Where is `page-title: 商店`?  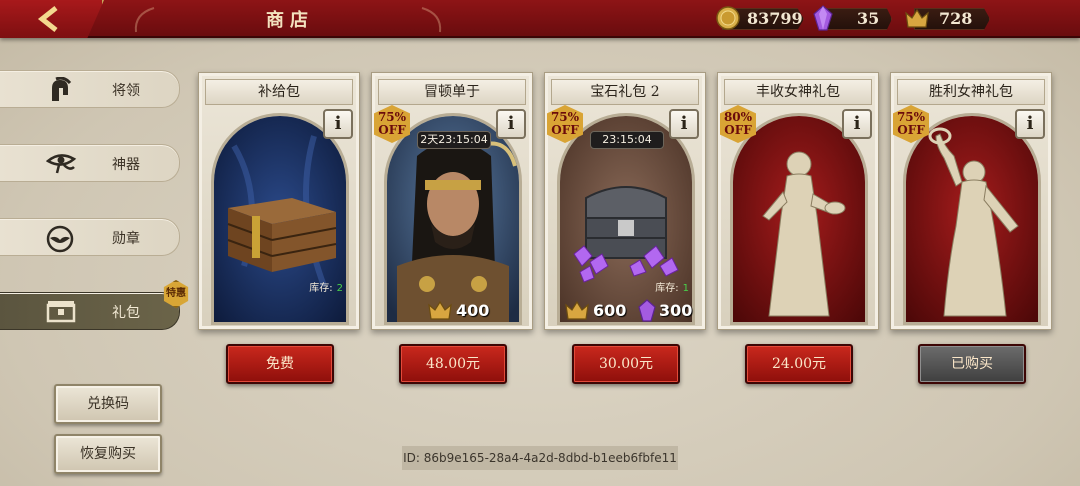 page-title: 商店 is located at coordinates (290, 20).